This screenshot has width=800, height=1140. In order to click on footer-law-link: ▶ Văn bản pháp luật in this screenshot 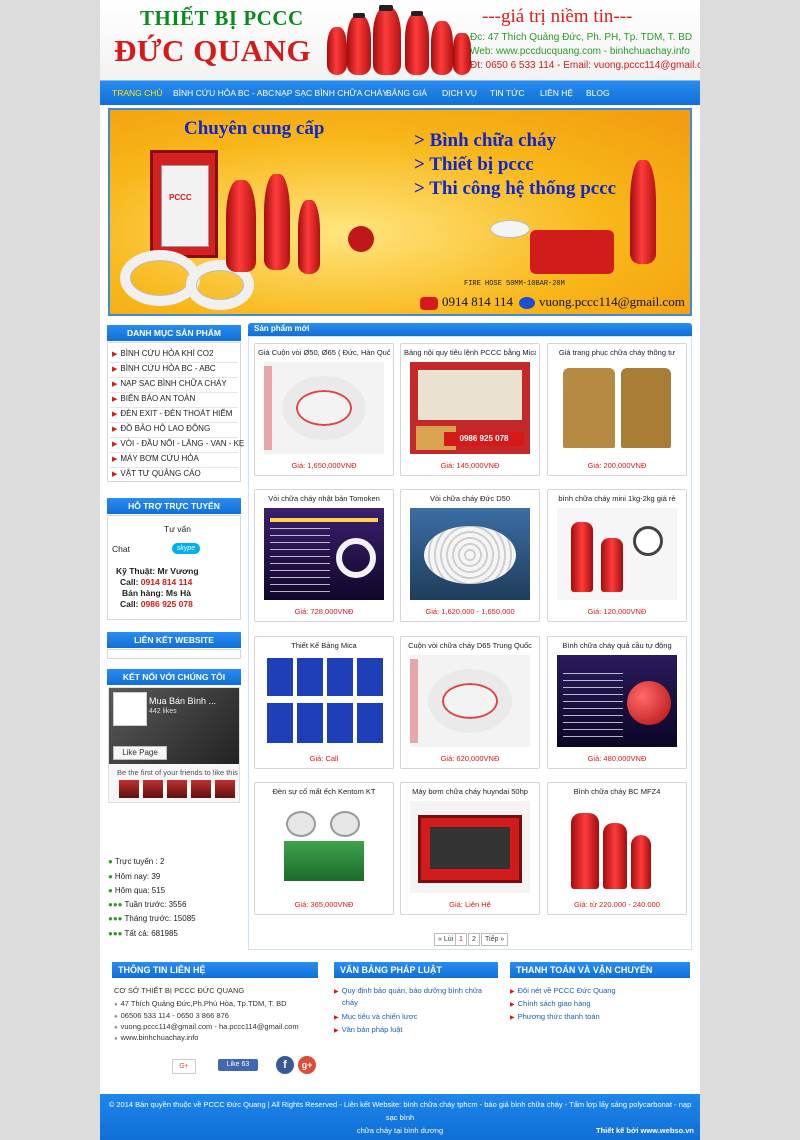, I will do `click(368, 1029)`.